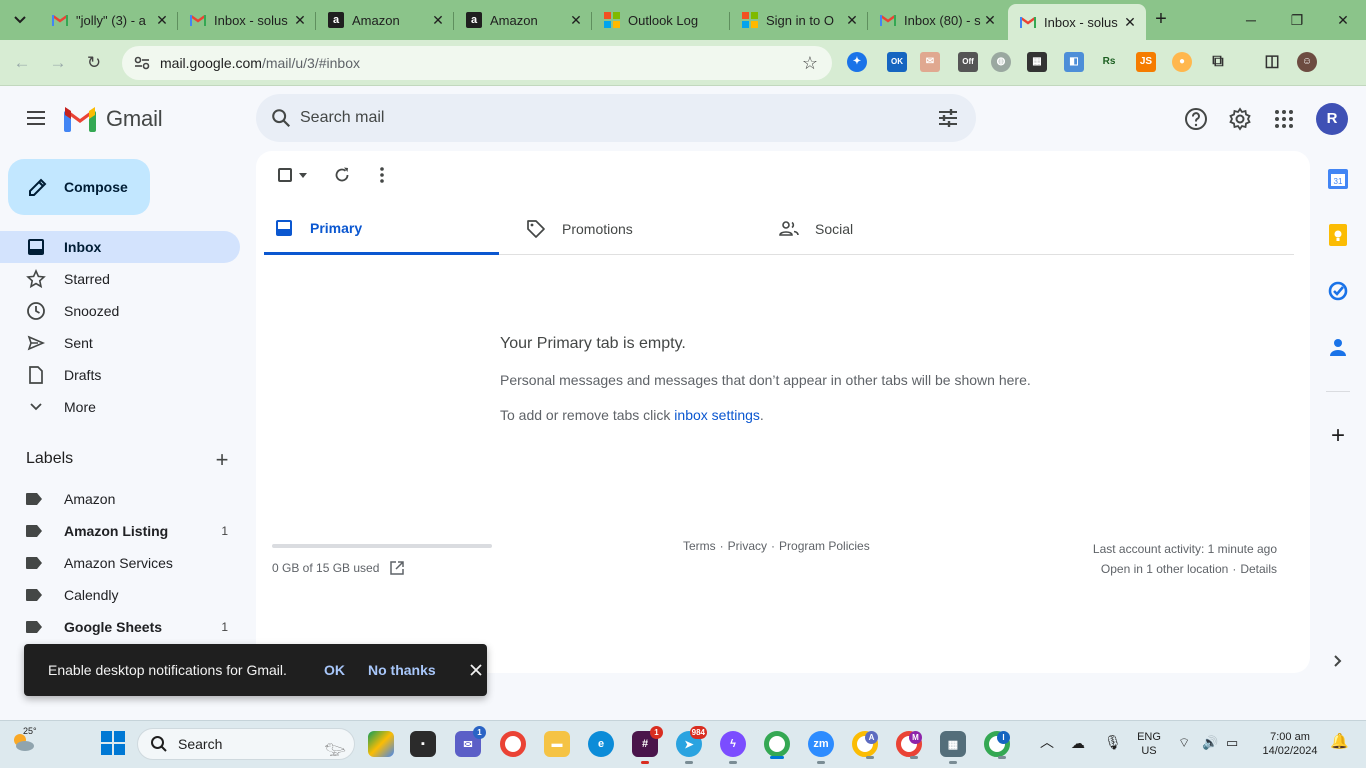 This screenshot has height=768, width=1366. I want to click on nav-item-drafts: Drafts, so click(120, 375).